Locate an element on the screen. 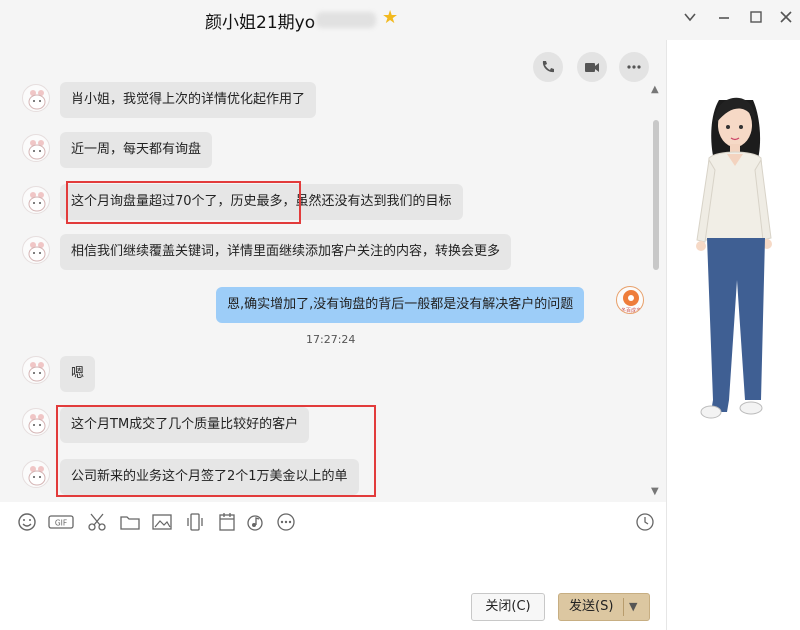 The height and width of the screenshot is (630, 800). send-button: 发送(S) ▼ is located at coordinates (604, 607).